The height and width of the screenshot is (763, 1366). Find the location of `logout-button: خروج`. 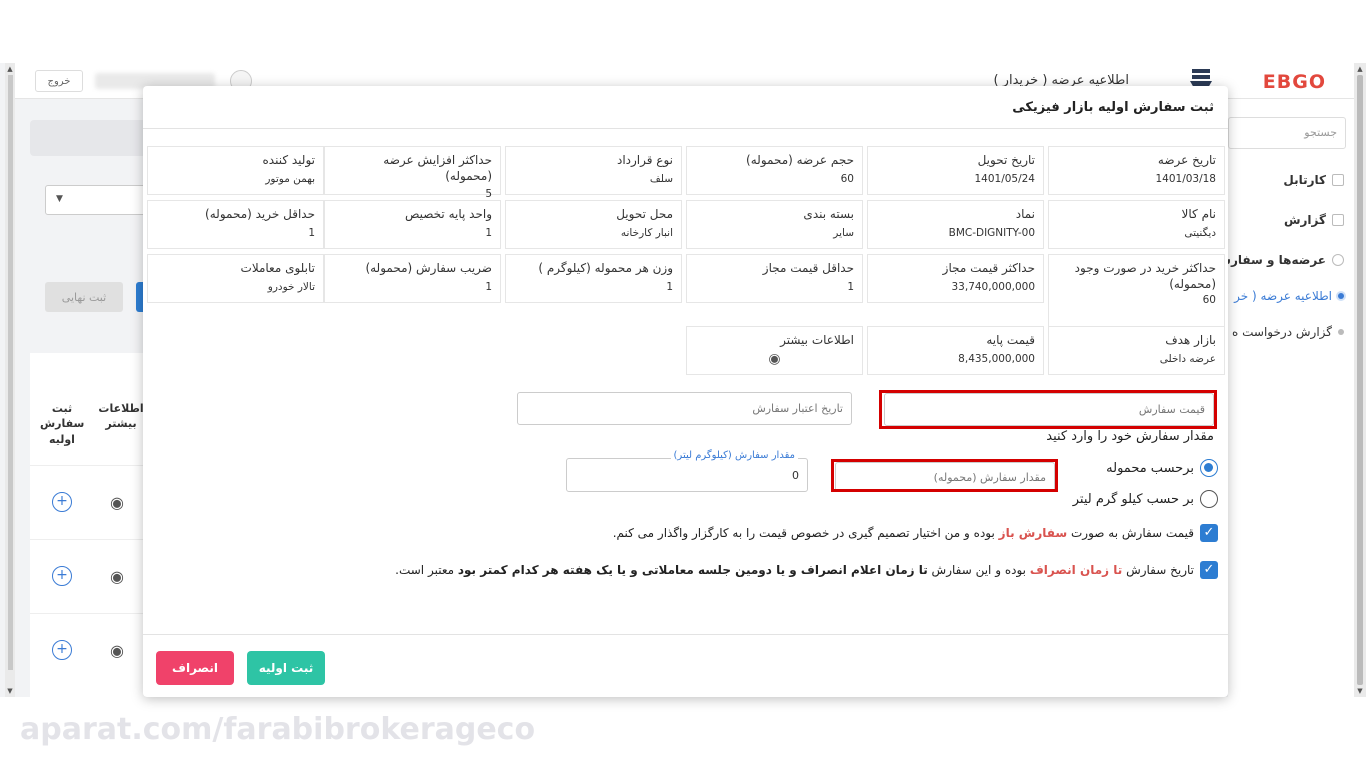

logout-button: خروج is located at coordinates (59, 81).